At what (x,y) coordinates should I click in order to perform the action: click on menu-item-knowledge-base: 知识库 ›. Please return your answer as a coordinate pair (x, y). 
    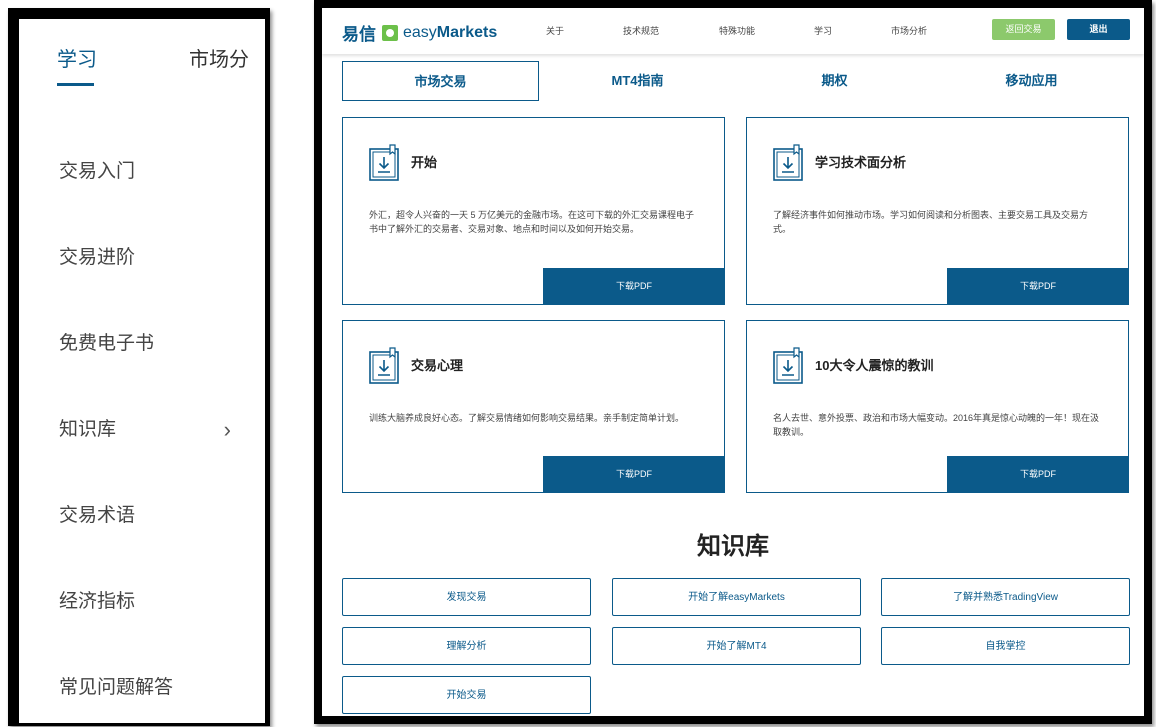
    Looking at the image, I should click on (142, 430).